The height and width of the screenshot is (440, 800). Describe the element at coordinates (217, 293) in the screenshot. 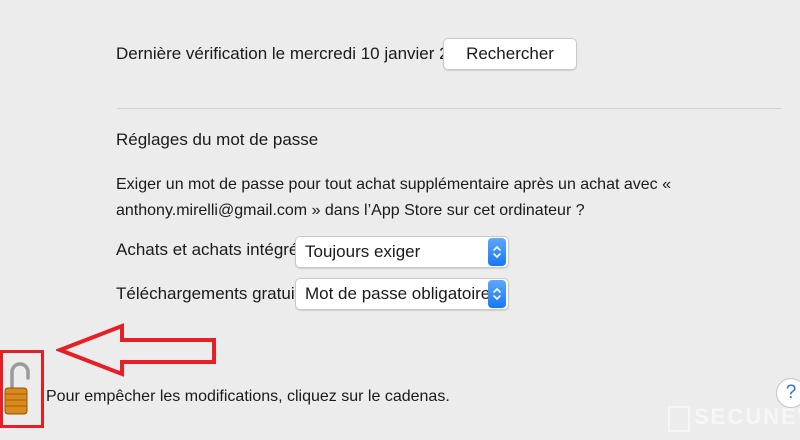

I see `free-downloads-label: Téléchargements gratuits :` at that location.